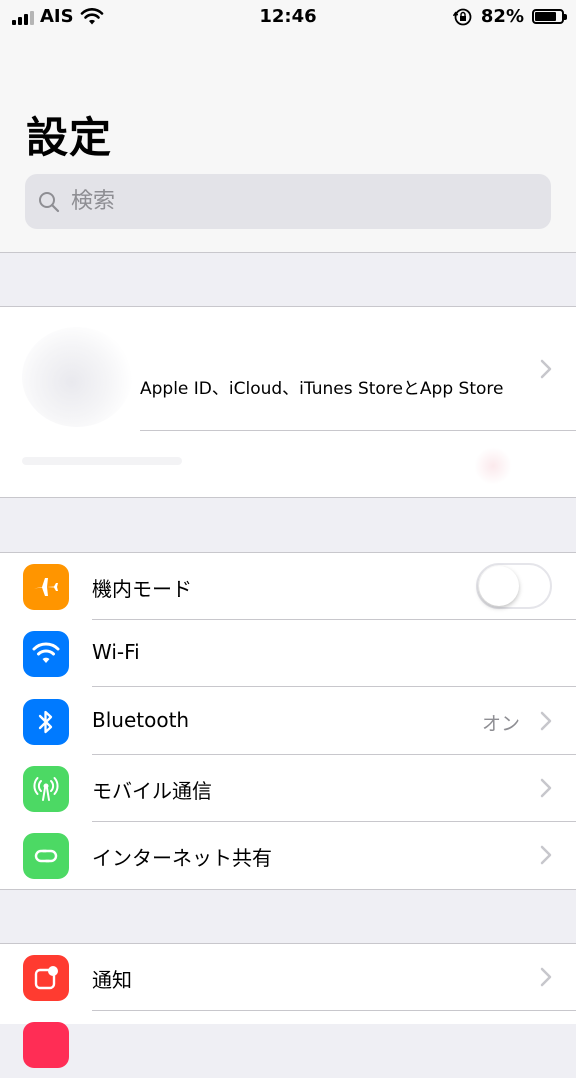  What do you see at coordinates (288, 1044) in the screenshot?
I see `next-row` at bounding box center [288, 1044].